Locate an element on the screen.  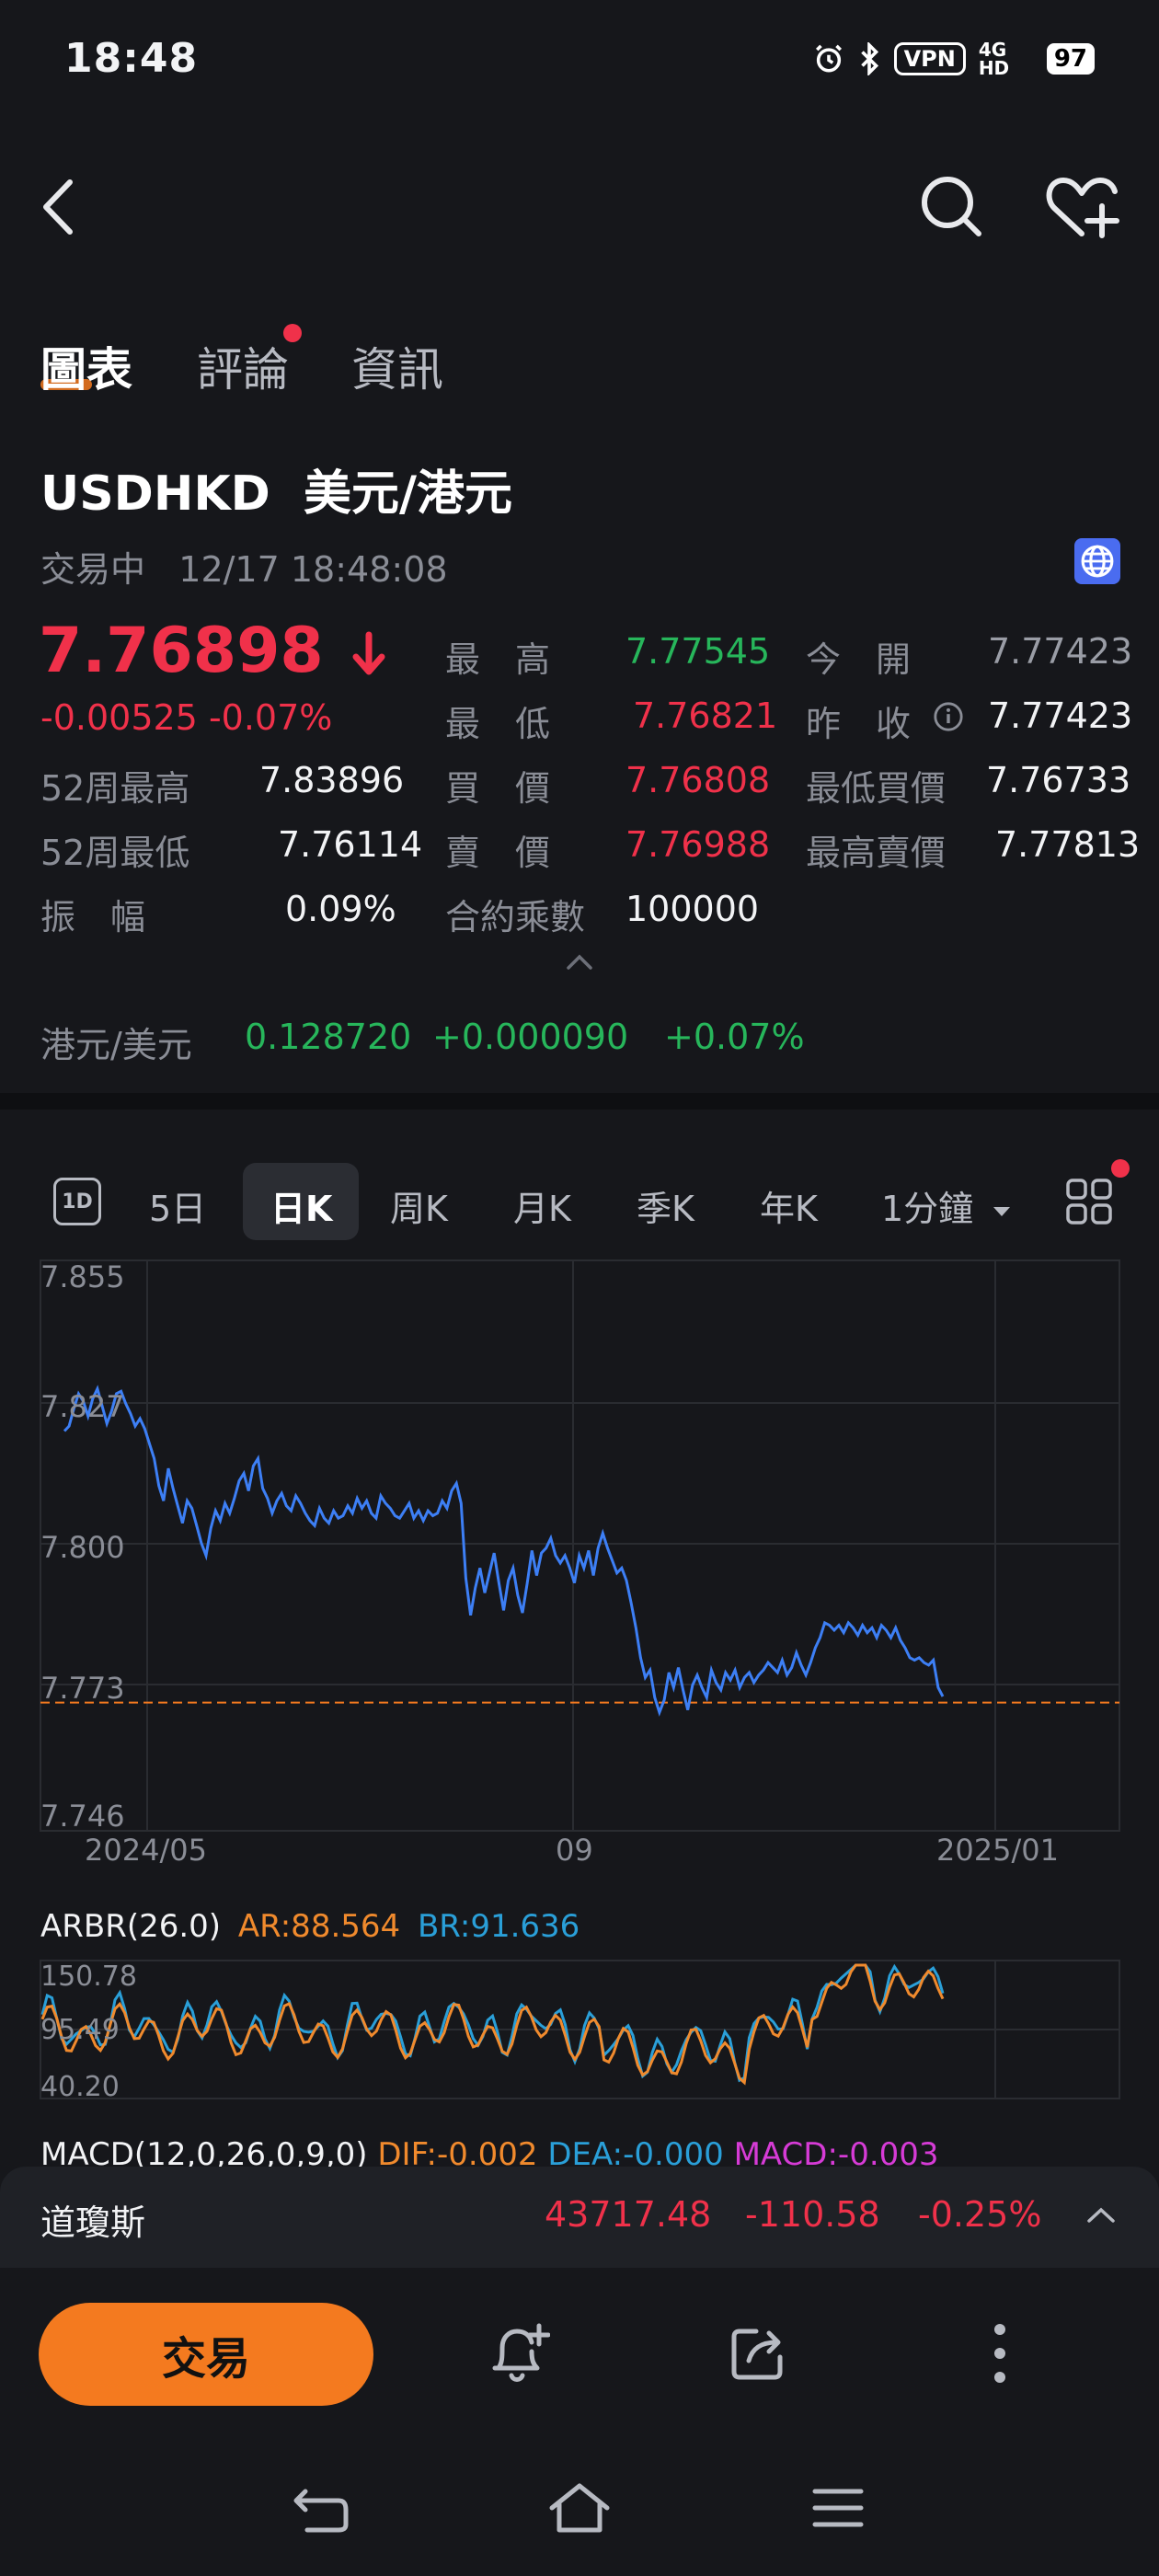
ar-series-line is located at coordinates (492, 2024).